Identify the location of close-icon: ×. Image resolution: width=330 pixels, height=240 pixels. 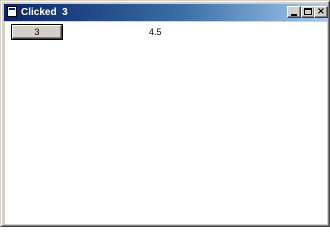
(321, 11).